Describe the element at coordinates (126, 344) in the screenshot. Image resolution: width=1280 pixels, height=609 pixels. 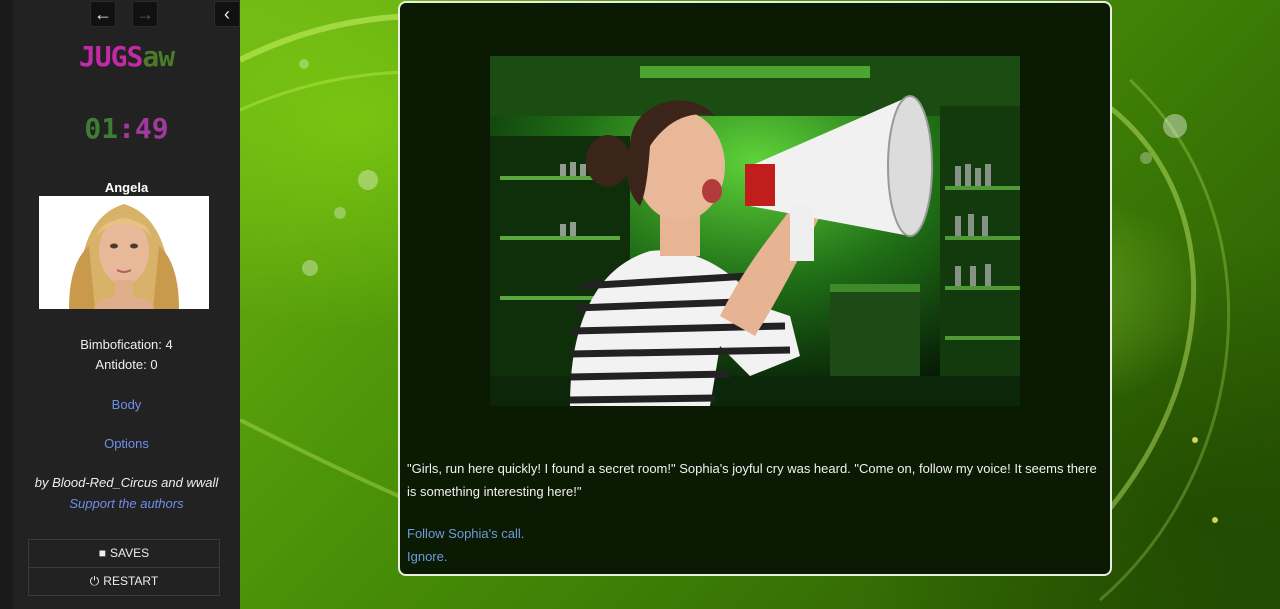
I see `bimbofication-stat: Bimbofication: 4` at that location.